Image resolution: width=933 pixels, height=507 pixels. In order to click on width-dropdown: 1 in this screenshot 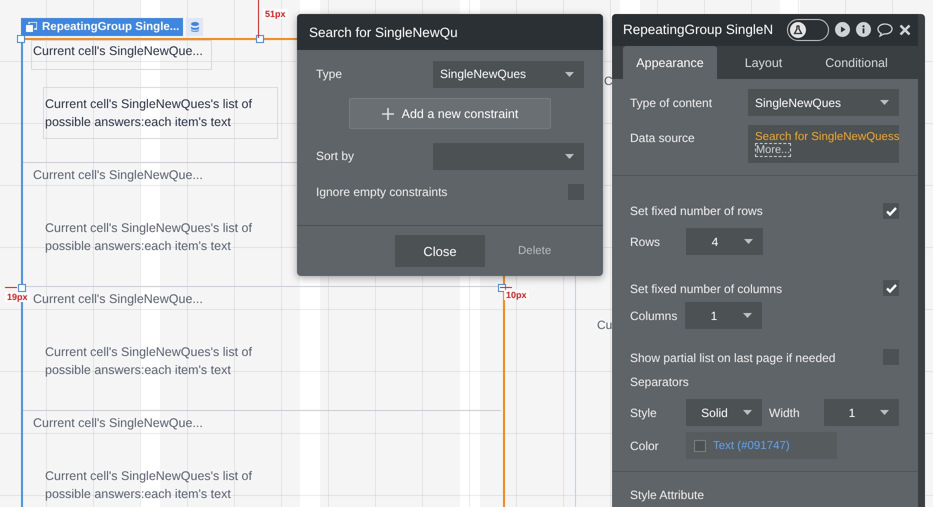, I will do `click(861, 412)`.